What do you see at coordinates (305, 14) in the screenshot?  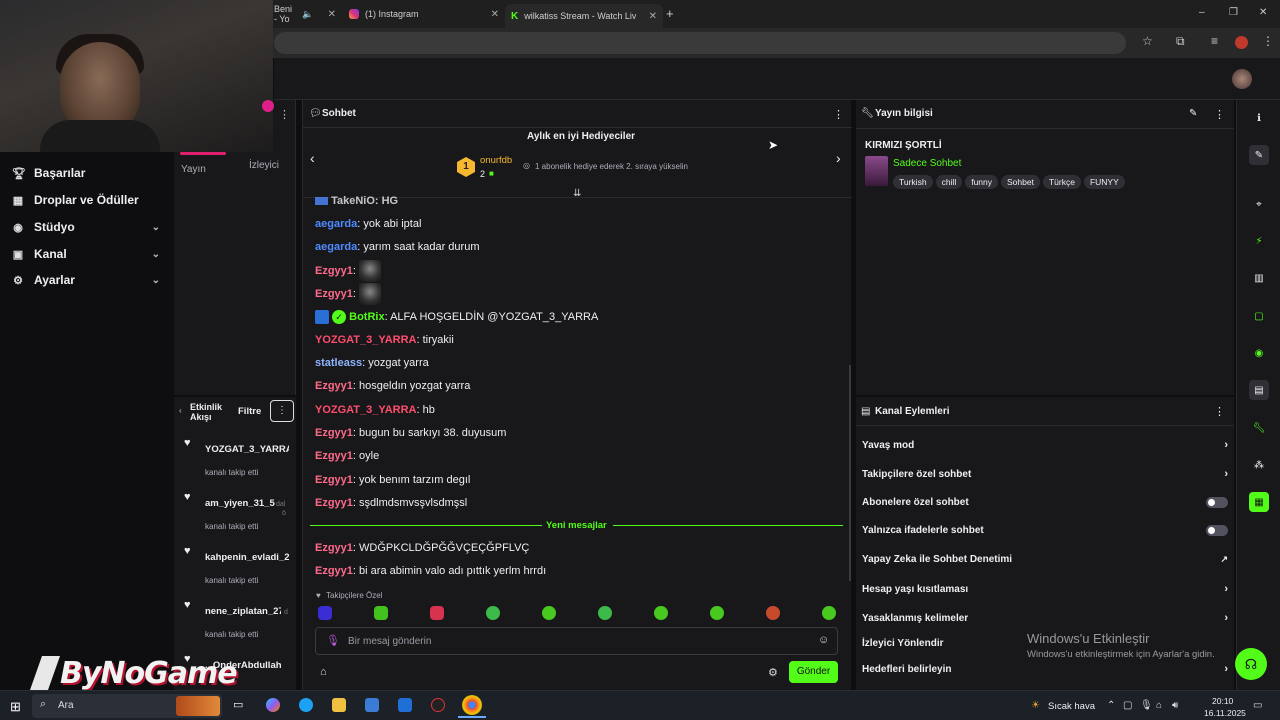 I see `tab-youtube: Beni - Yo 🔈 ✕` at bounding box center [305, 14].